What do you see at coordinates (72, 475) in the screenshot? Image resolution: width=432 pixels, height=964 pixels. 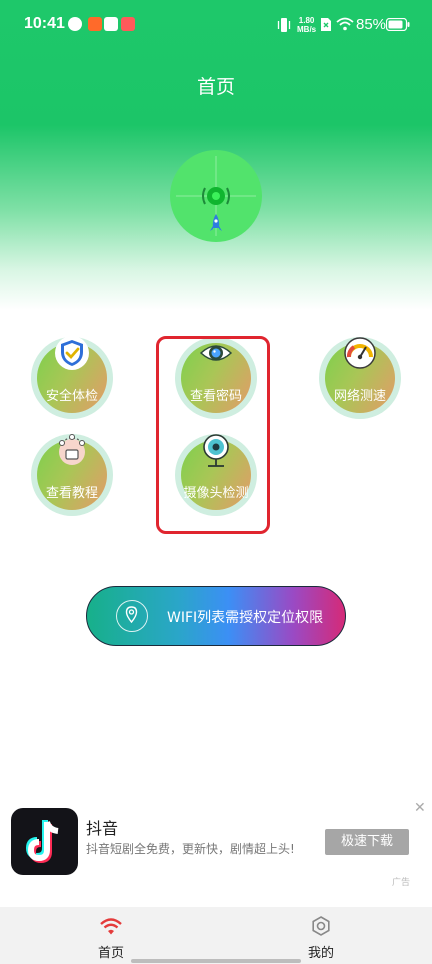 I see `tile-tutorial: 查看教程` at bounding box center [72, 475].